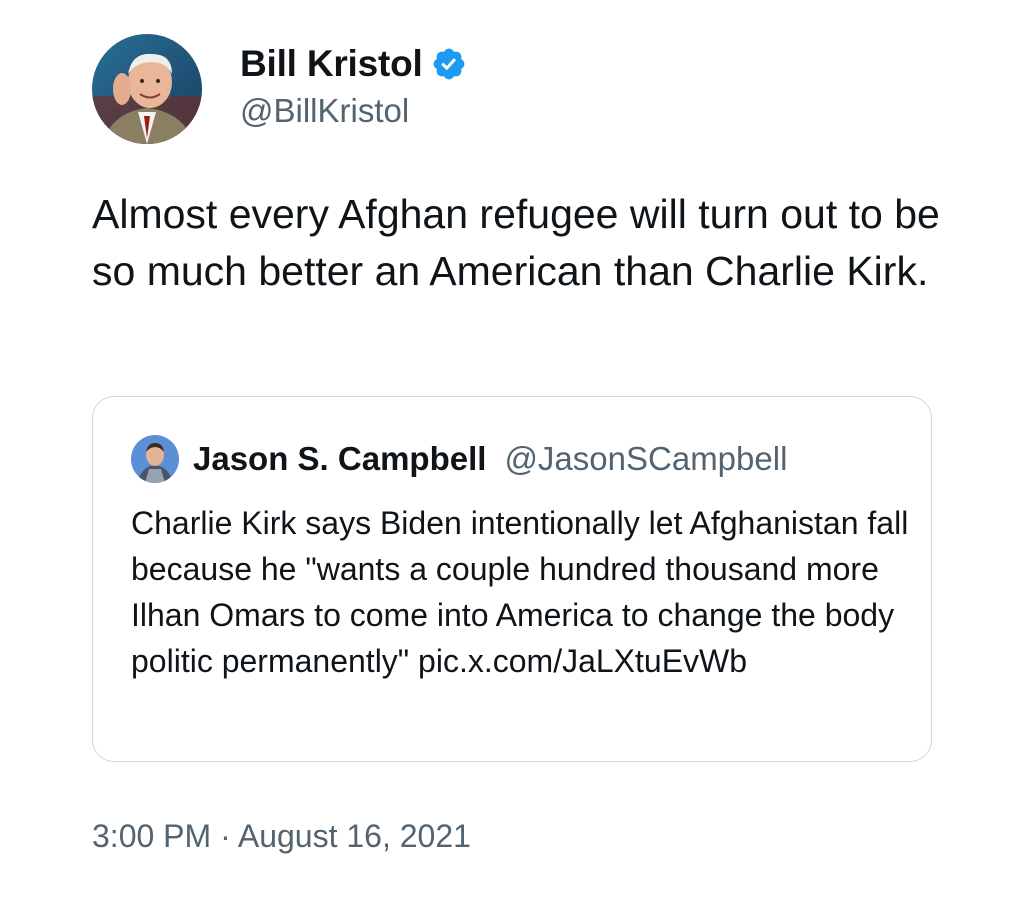 This screenshot has width=1024, height=907. I want to click on tweet-timestamp: 3:00 PM · August 16, 2021, so click(281, 836).